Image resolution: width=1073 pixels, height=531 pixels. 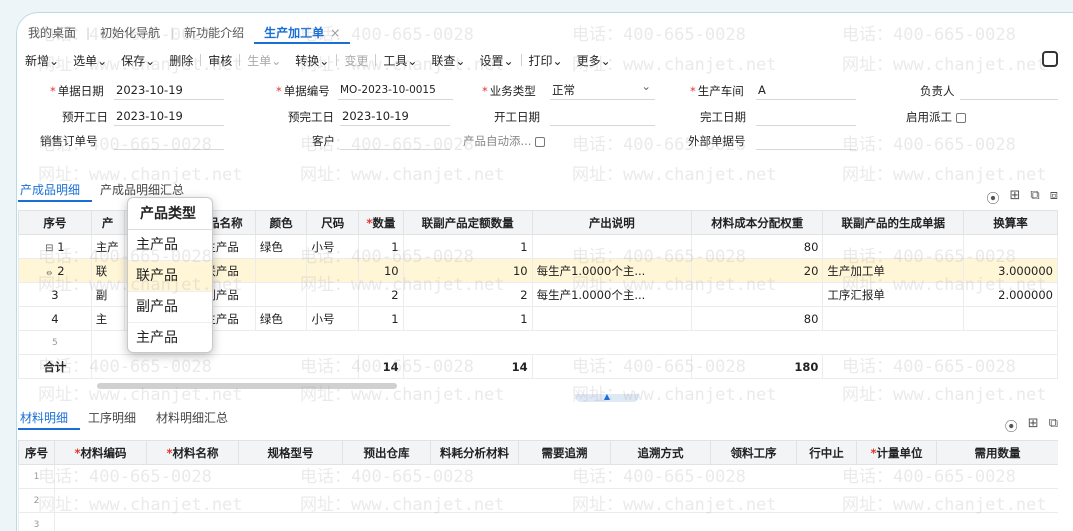 I want to click on delete-button: 删除, so click(x=181, y=60).